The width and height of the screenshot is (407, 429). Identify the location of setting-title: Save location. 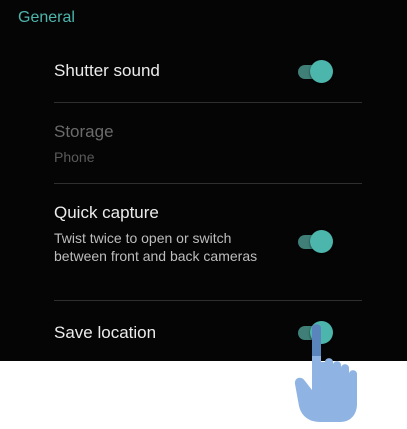
(105, 332).